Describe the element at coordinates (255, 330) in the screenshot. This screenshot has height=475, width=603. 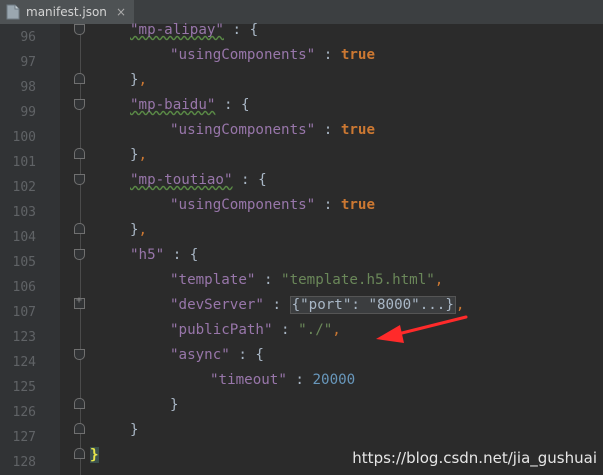
I see `code-line: "publicPath" : "./",` at that location.